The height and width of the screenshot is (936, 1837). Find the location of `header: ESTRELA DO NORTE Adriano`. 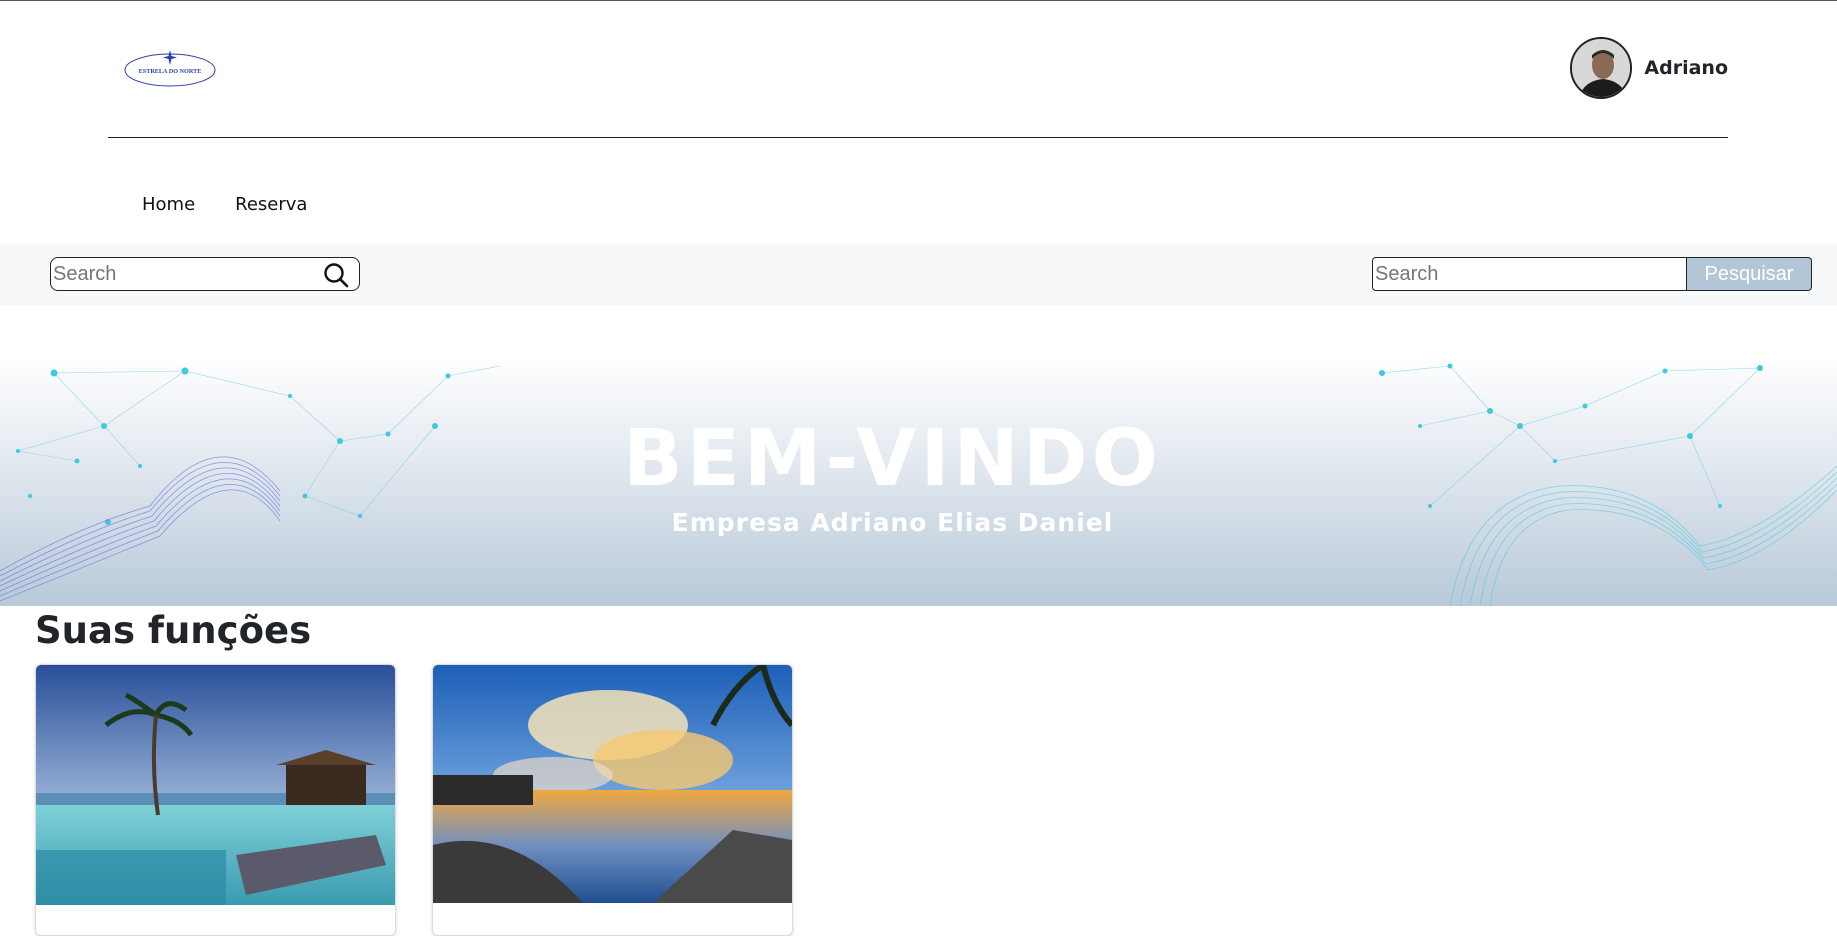

header: ESTRELA DO NORTE Adriano is located at coordinates (918, 69).